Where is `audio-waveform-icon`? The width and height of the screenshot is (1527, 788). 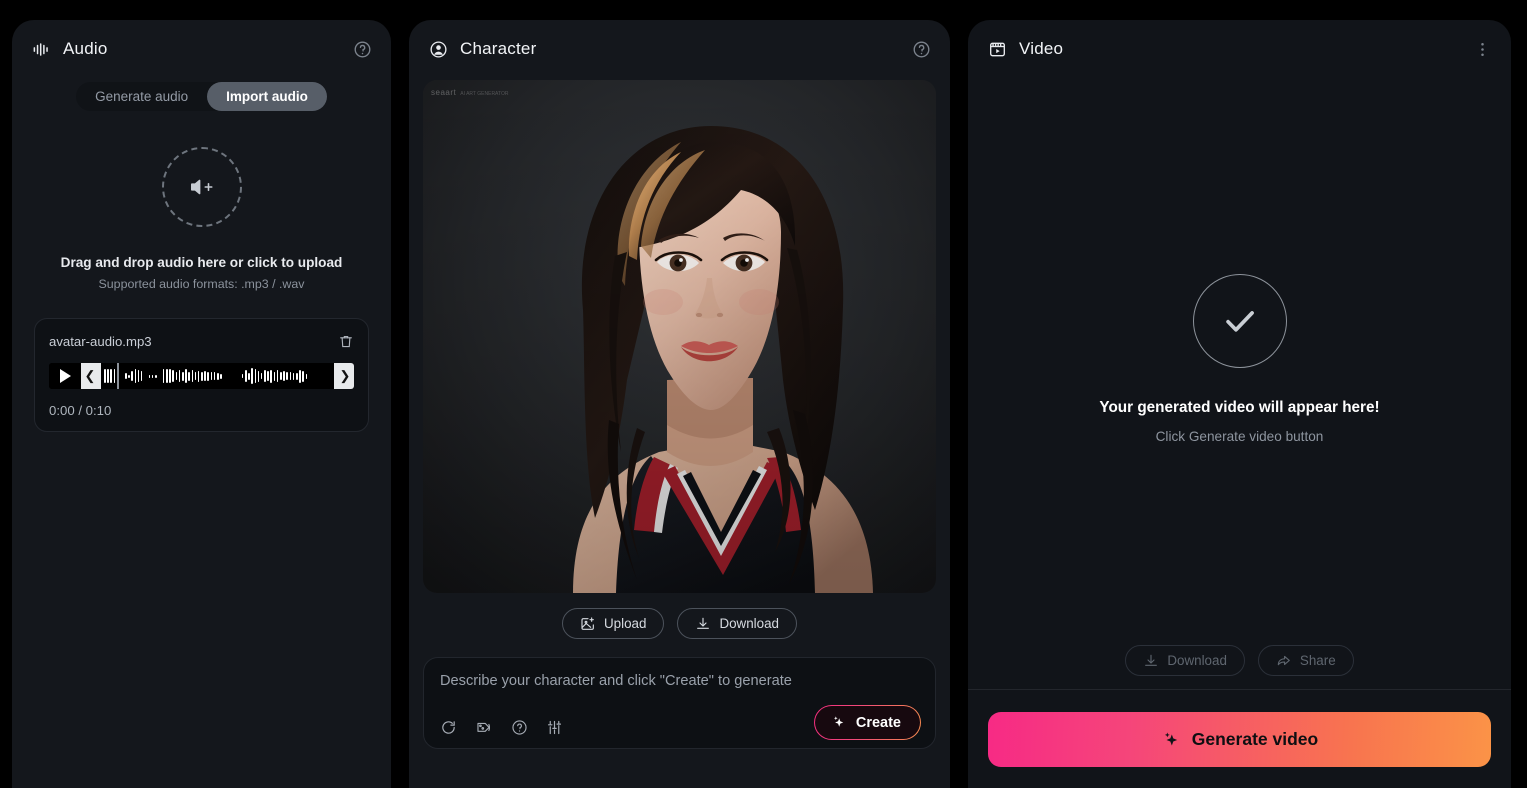 audio-waveform-icon is located at coordinates (41, 49).